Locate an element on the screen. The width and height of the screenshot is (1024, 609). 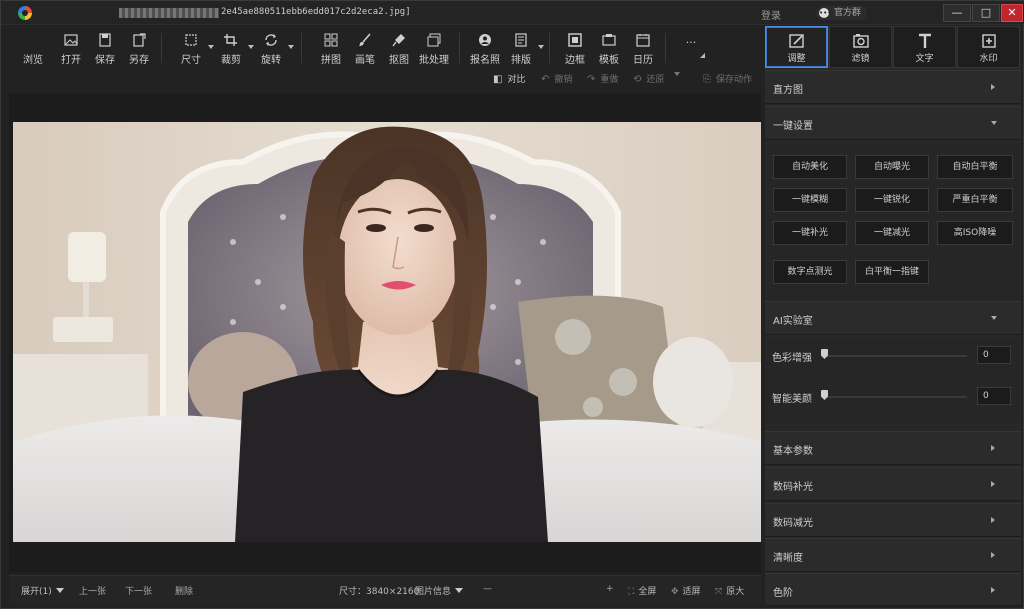
more-corner-icon is located at coordinates (702, 55).